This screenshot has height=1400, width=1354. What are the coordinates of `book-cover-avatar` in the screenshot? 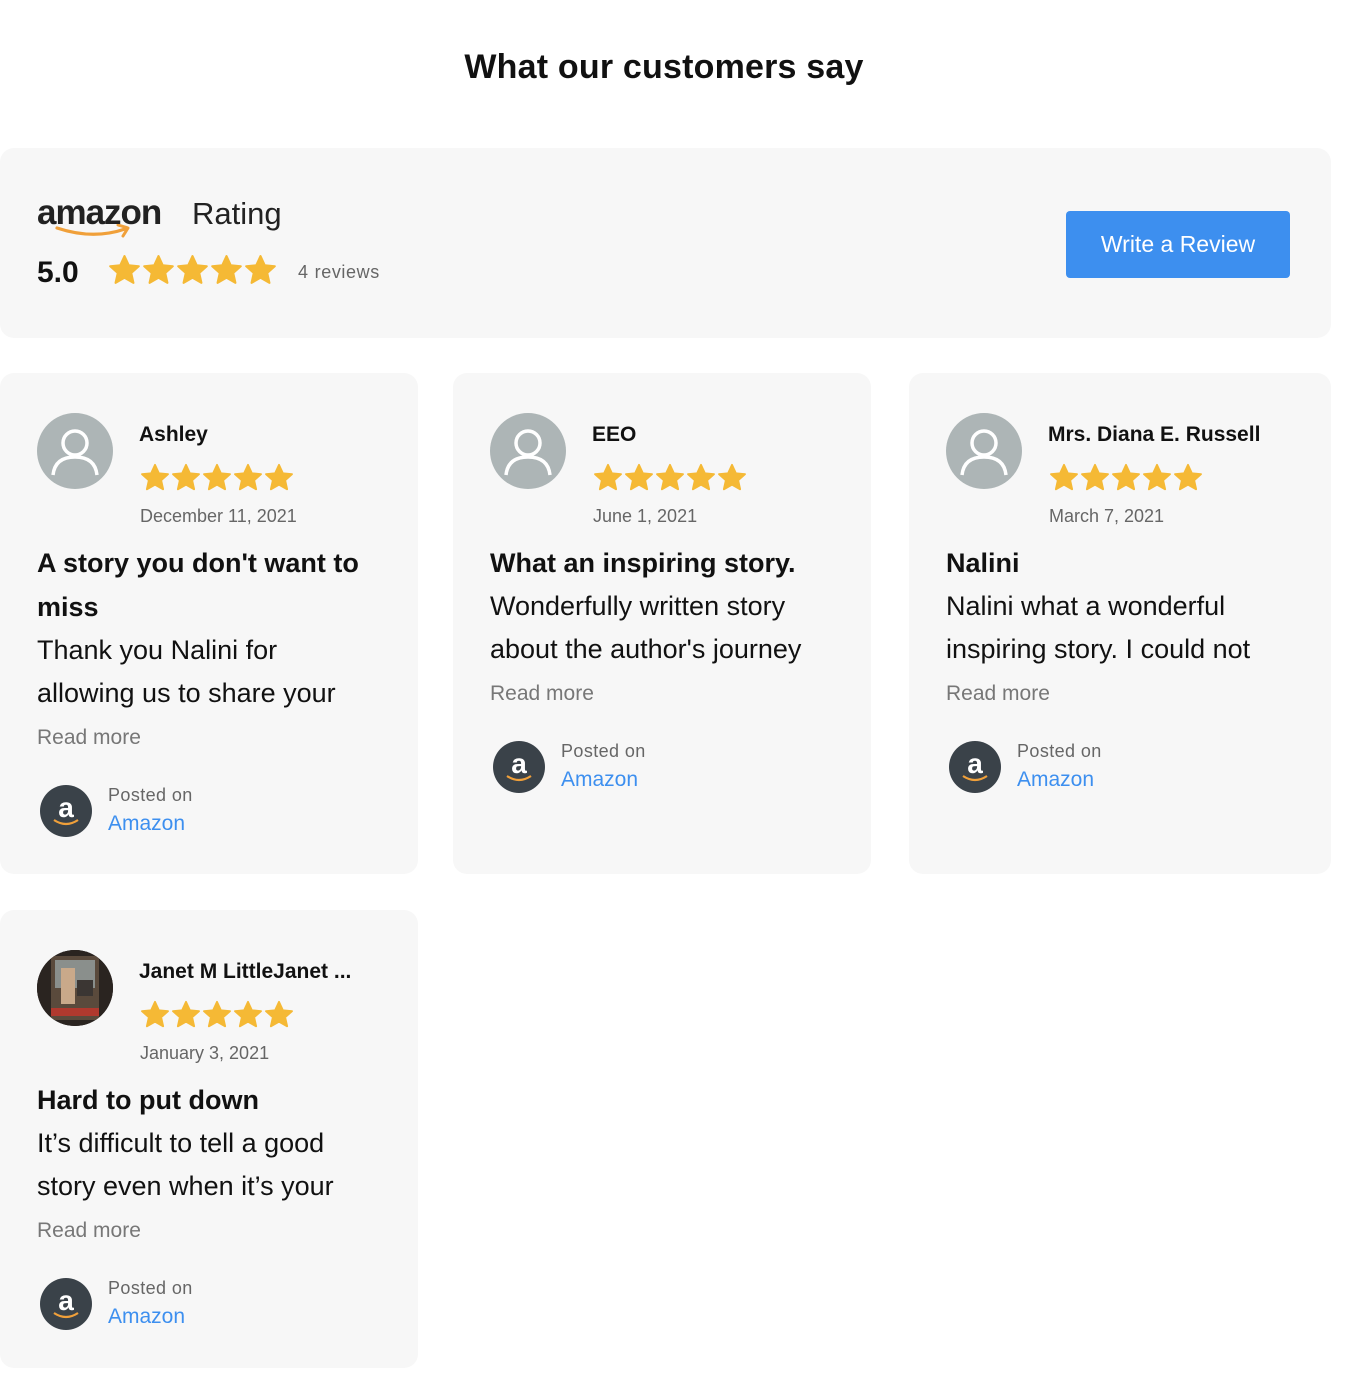 It's located at (75, 988).